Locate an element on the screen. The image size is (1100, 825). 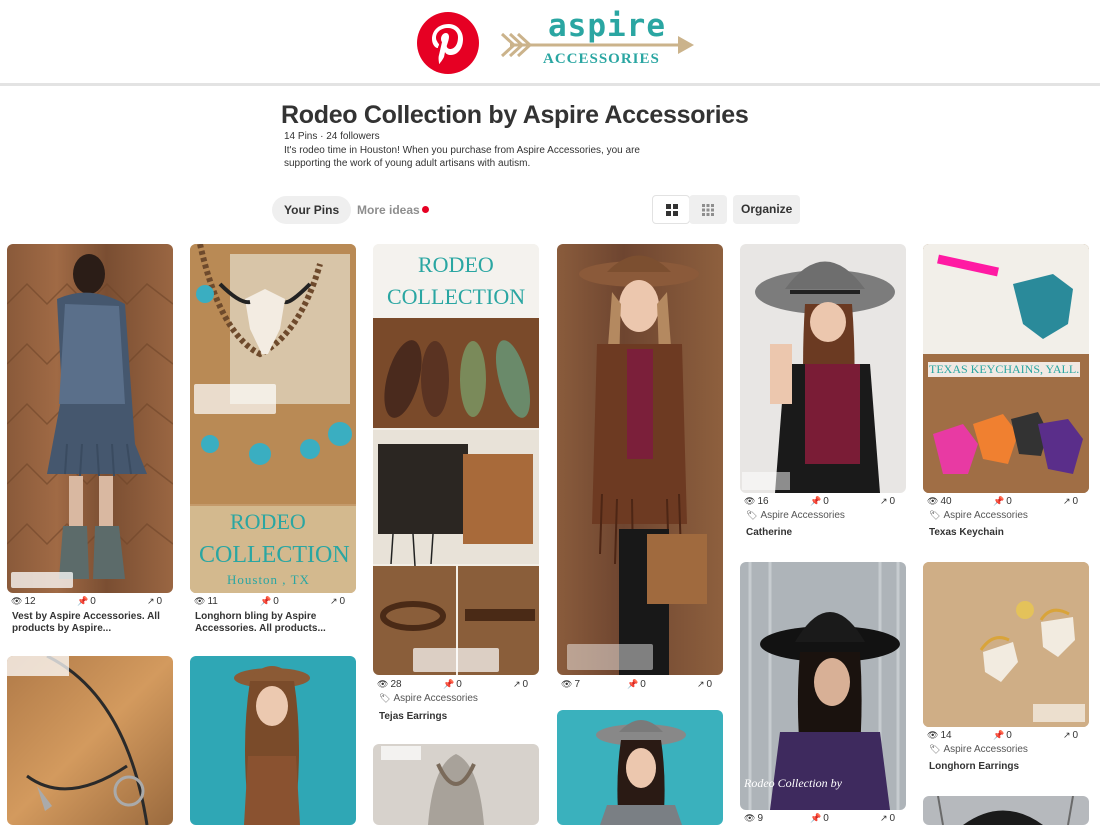
pin-image-black-hat: Rodeo Collection by is located at coordinates (823, 686).